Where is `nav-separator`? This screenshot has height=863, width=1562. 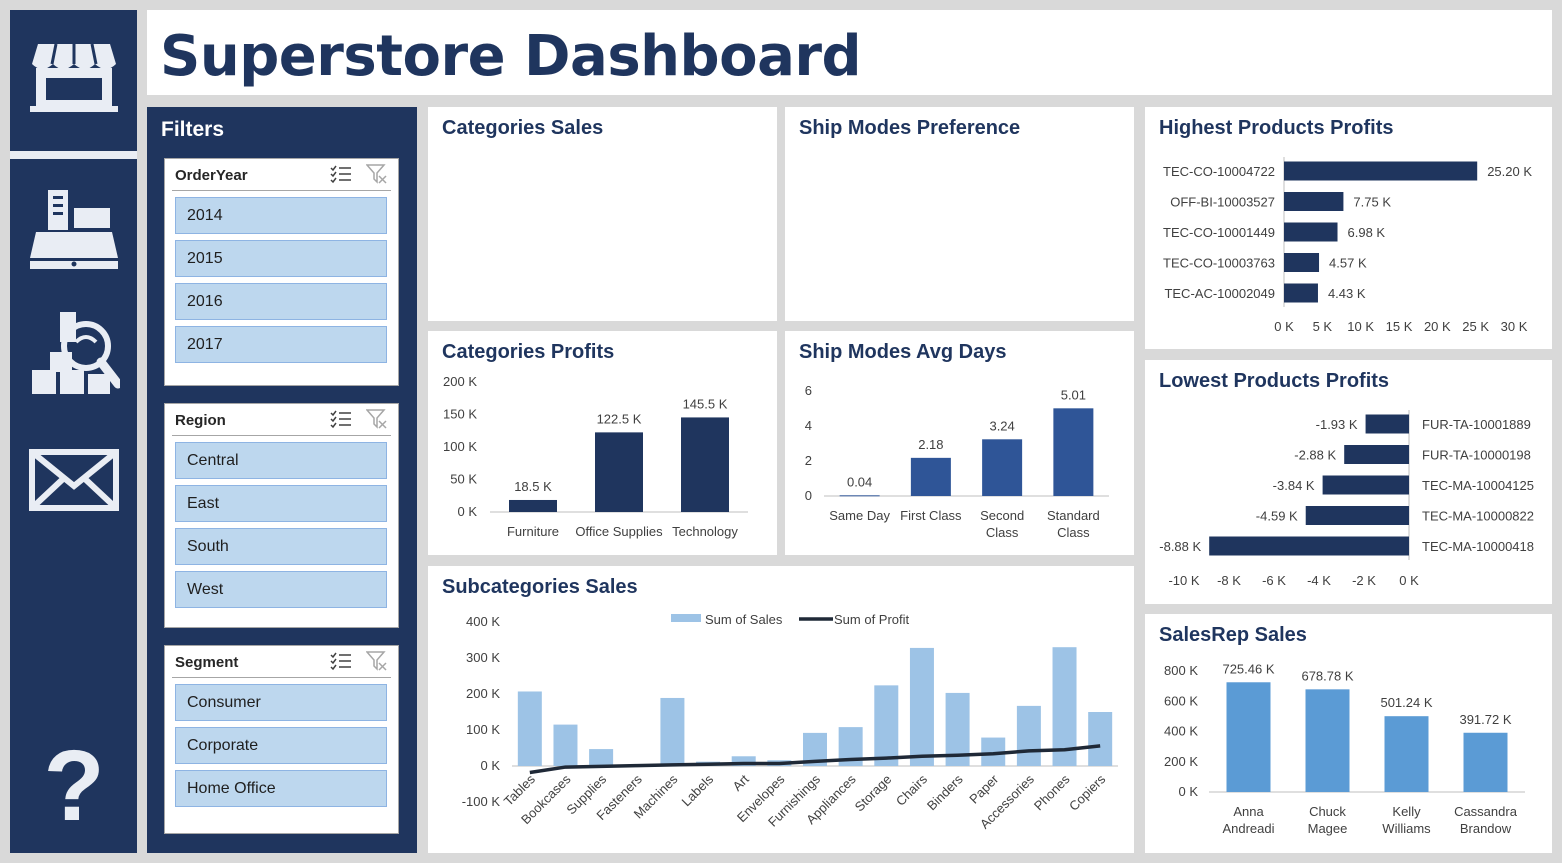 nav-separator is located at coordinates (73, 155).